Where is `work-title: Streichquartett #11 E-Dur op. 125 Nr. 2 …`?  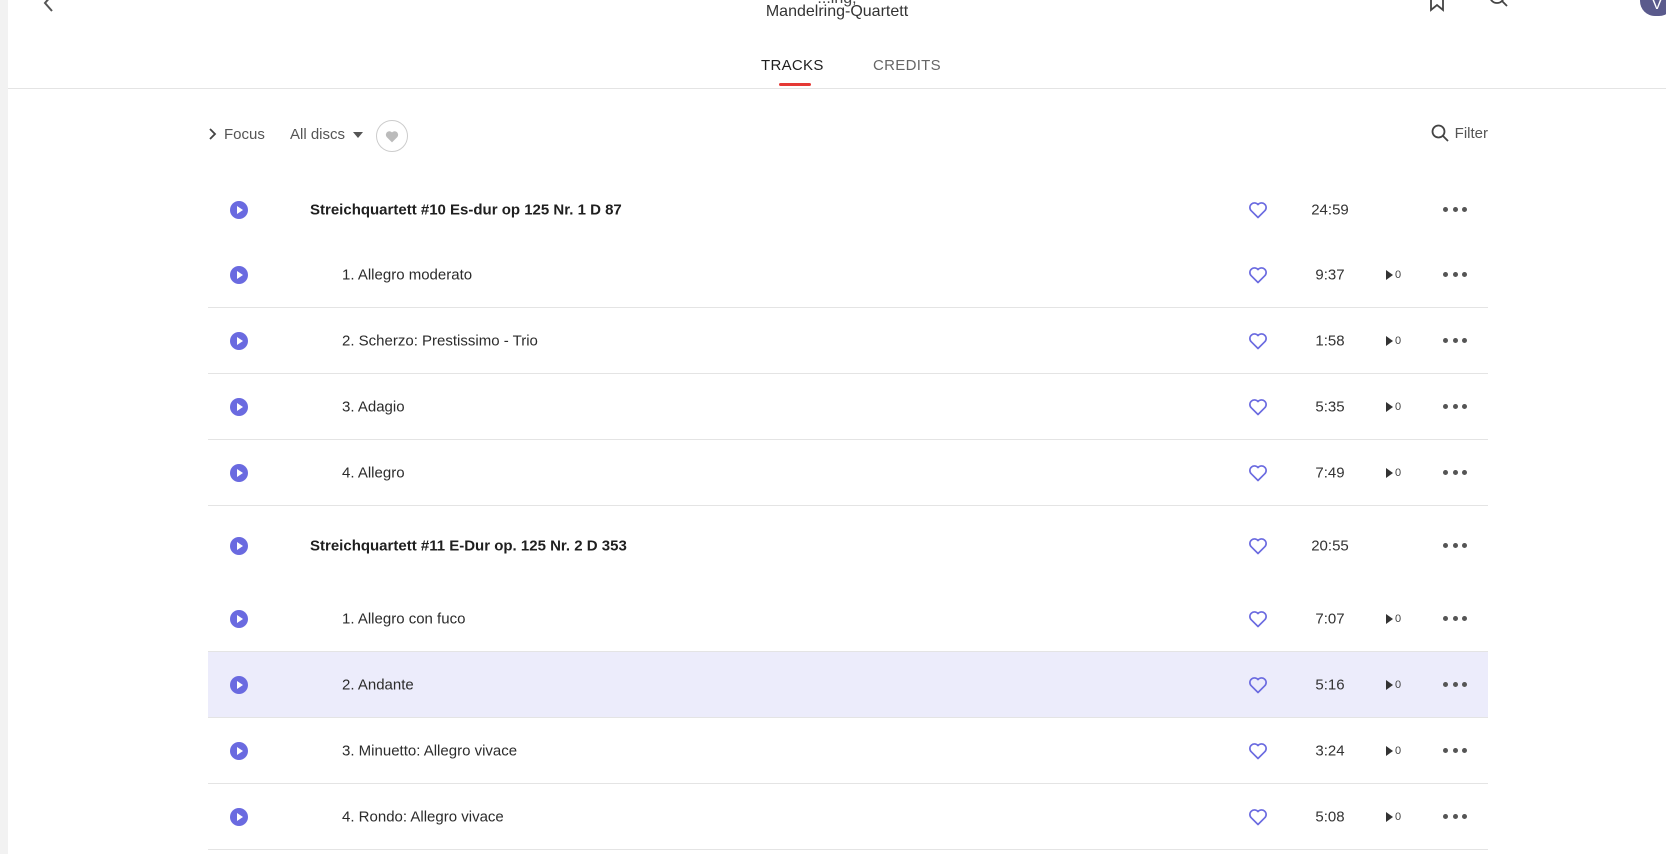
work-title: Streichquartett #11 E-Dur op. 125 Nr. 2 … is located at coordinates (468, 546).